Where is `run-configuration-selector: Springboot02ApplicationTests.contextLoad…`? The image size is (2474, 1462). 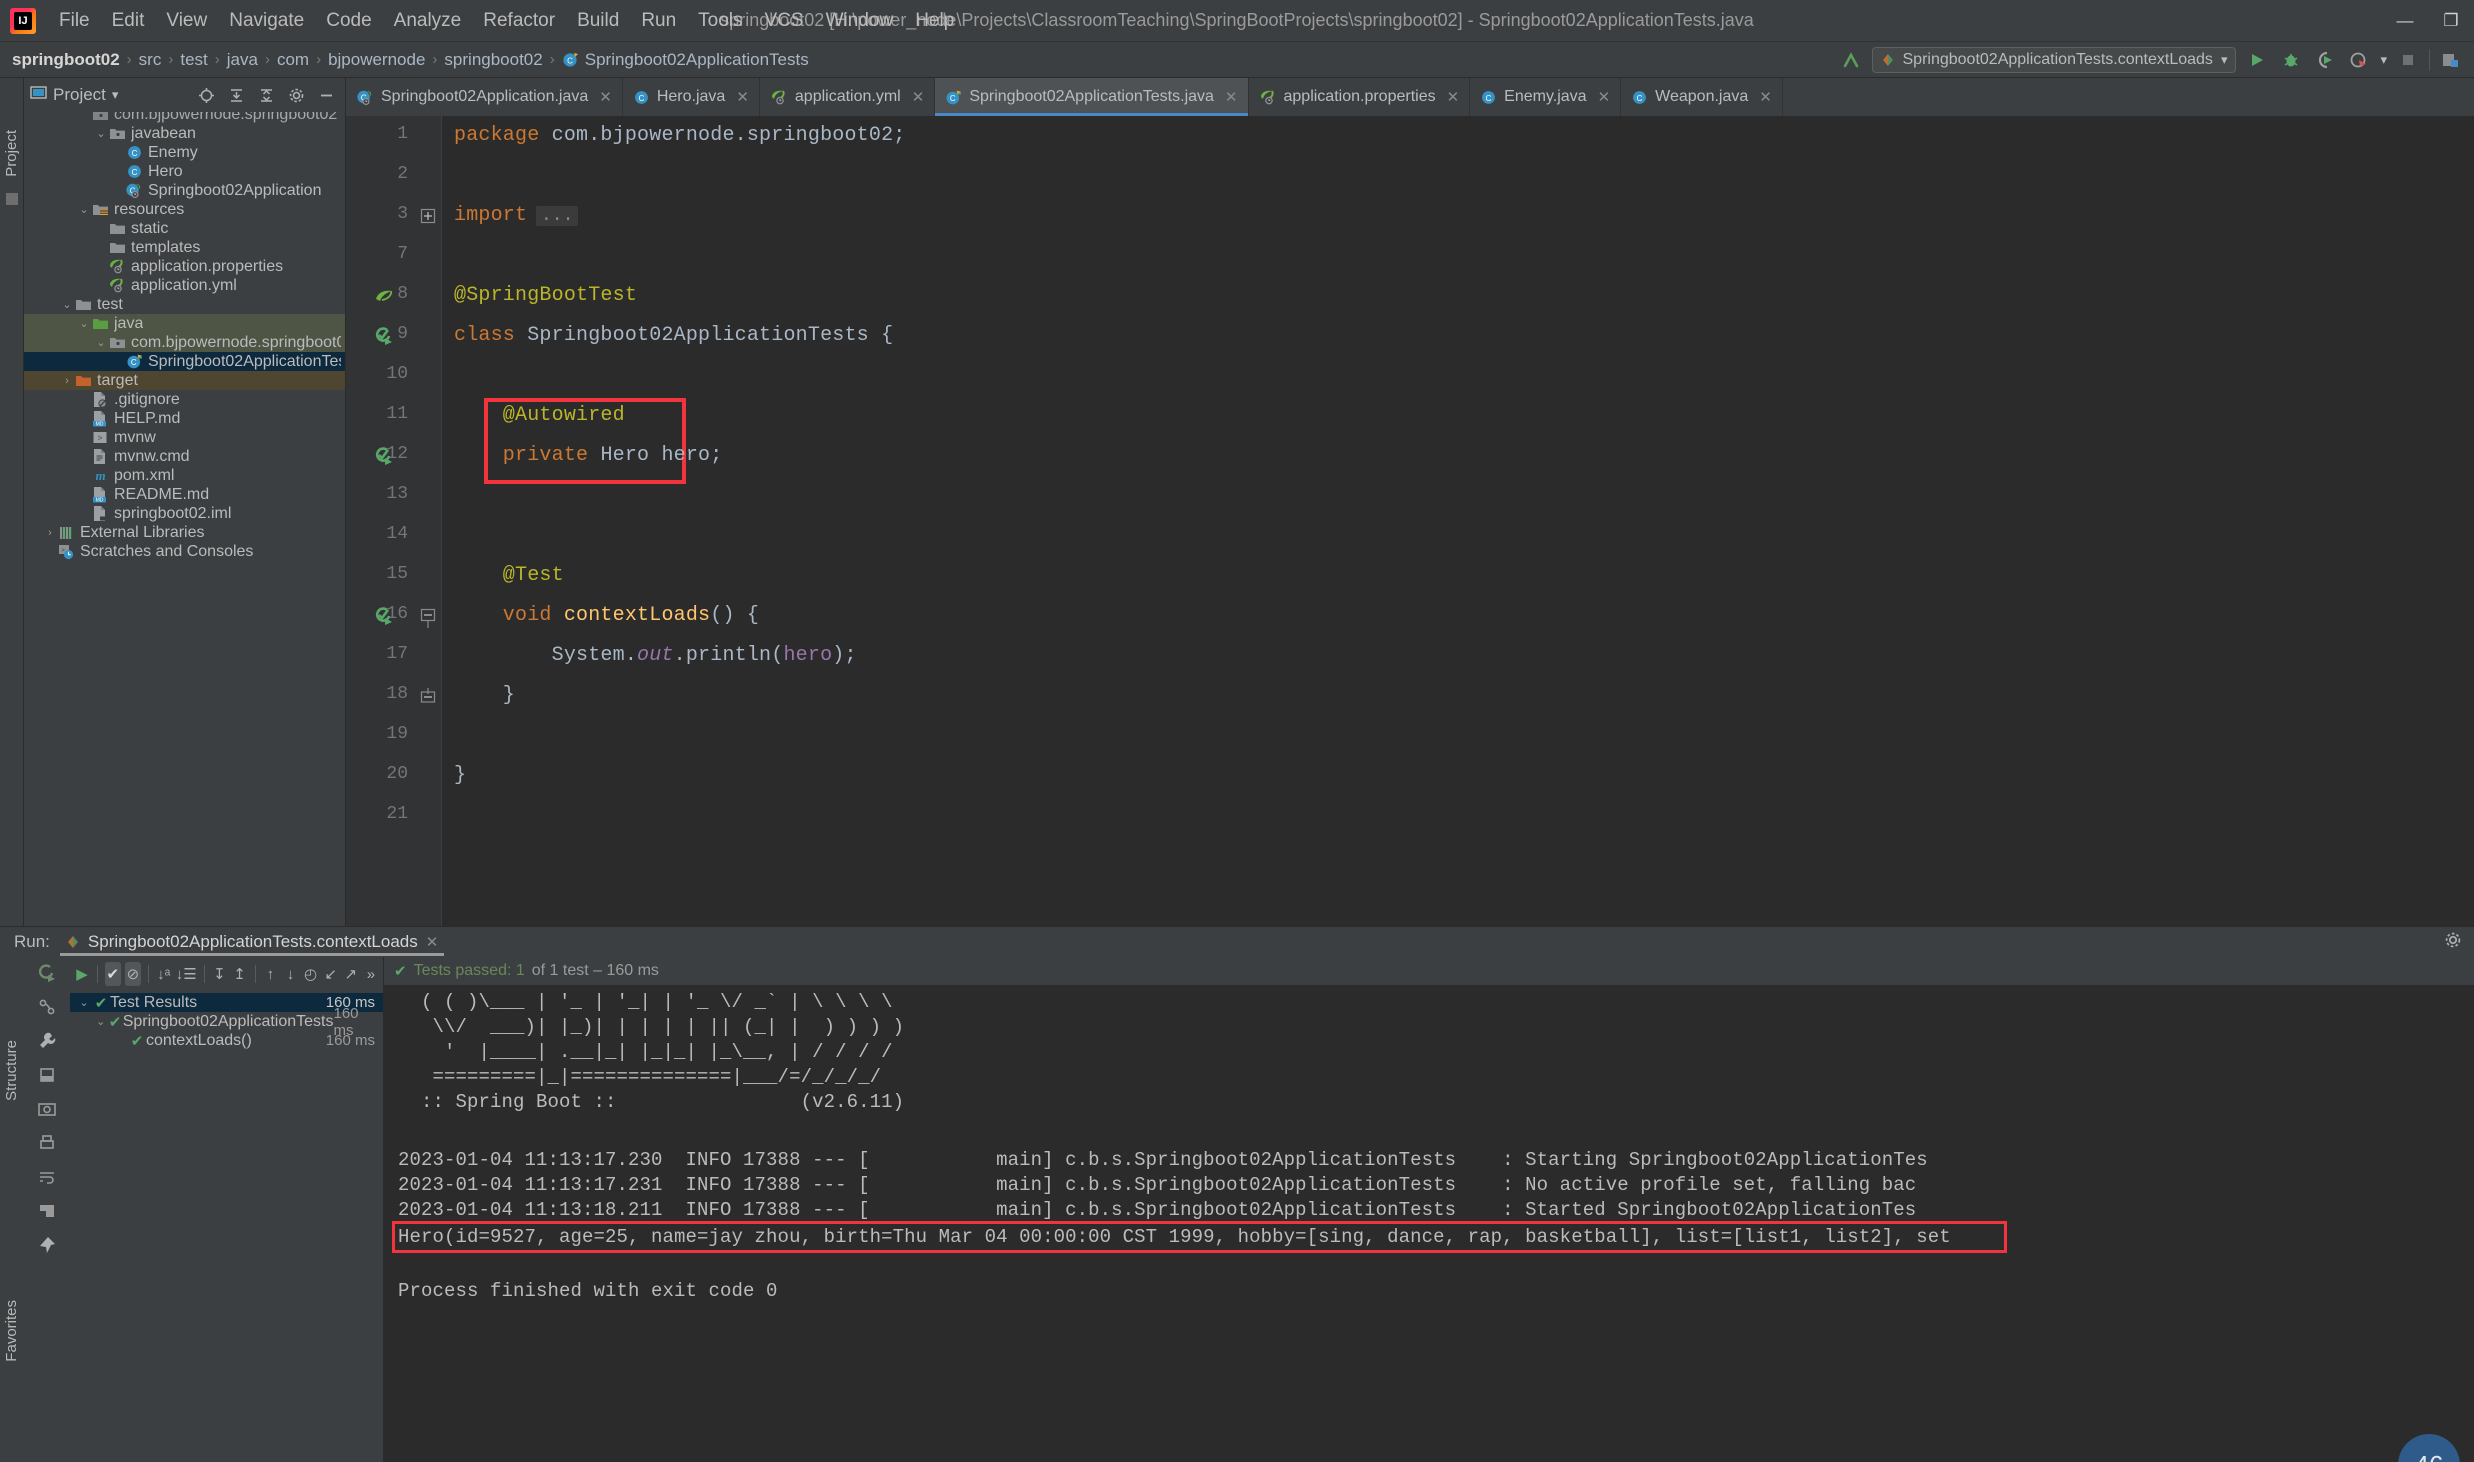
run-configuration-selector: Springboot02ApplicationTests.contextLoad… is located at coordinates (2054, 59).